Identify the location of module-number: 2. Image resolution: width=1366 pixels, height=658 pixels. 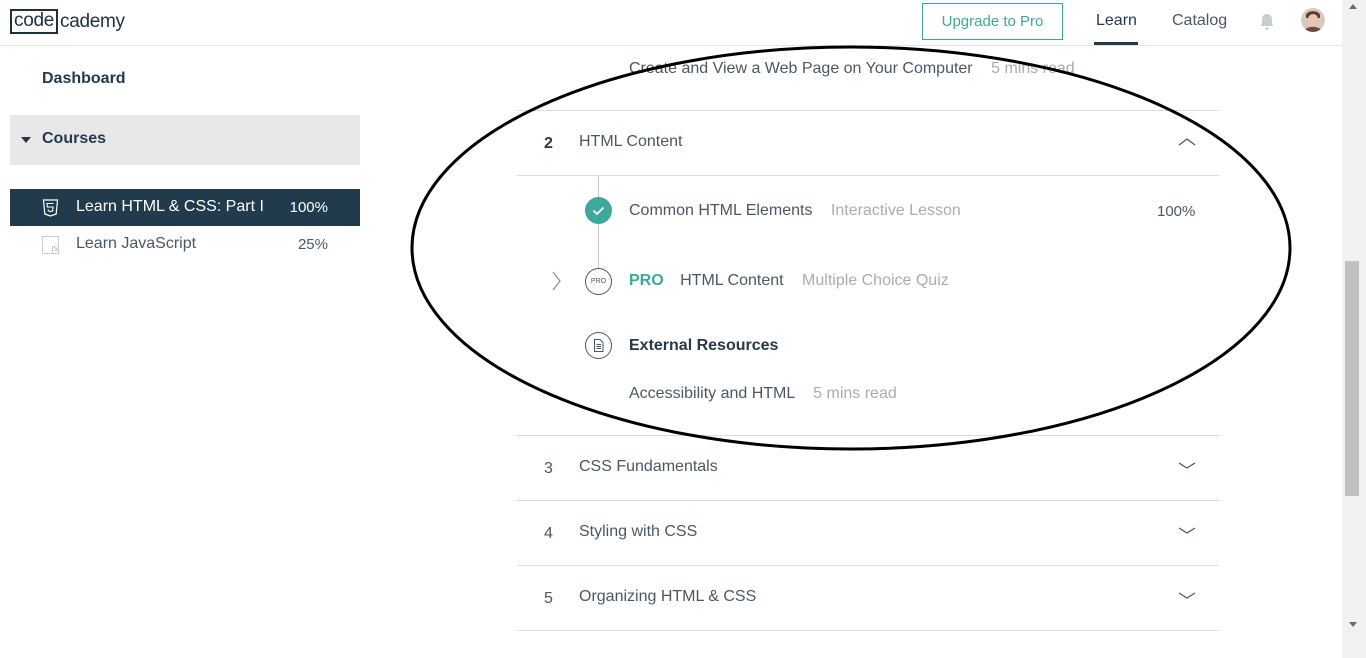
(548, 143).